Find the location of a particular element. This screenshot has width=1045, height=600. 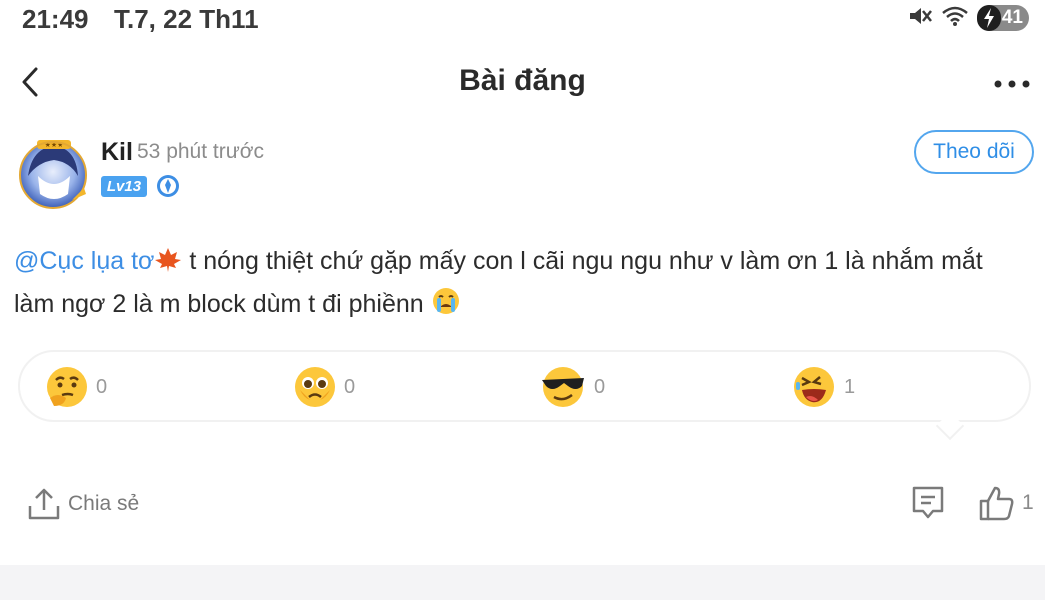

thumbs-up-icon is located at coordinates (996, 503).